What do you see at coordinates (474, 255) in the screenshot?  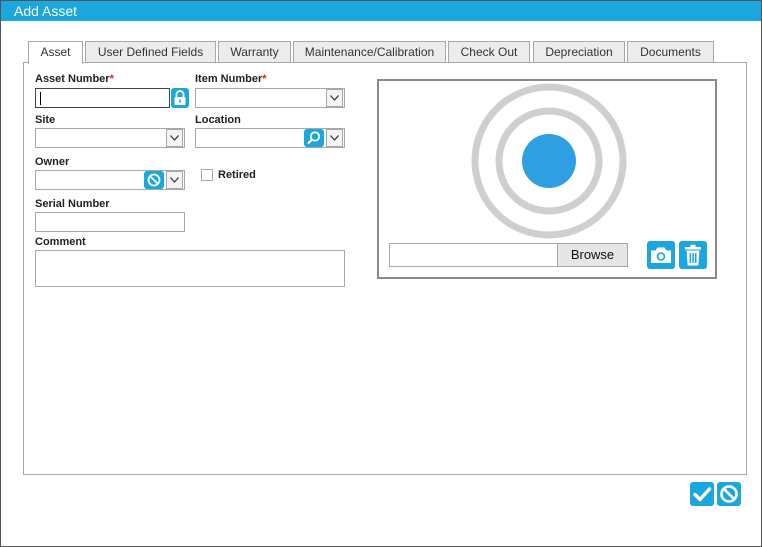 I see `picture-file-path-field` at bounding box center [474, 255].